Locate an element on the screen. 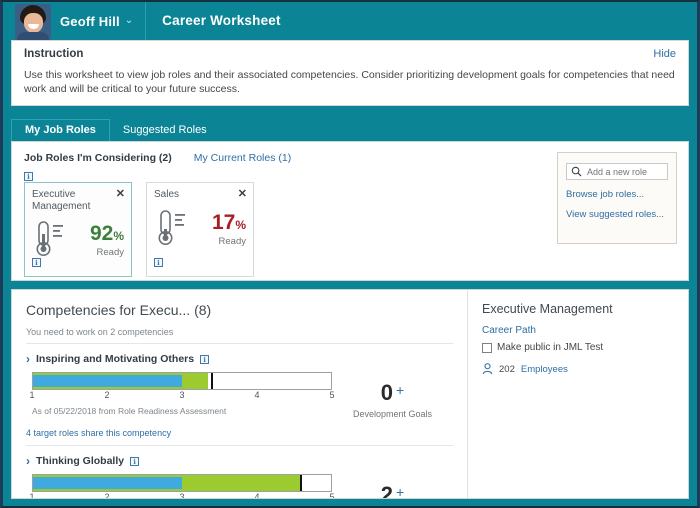 This screenshot has width=700, height=508. make-public-checkbox-row: Make public in JML Test is located at coordinates (578, 347).